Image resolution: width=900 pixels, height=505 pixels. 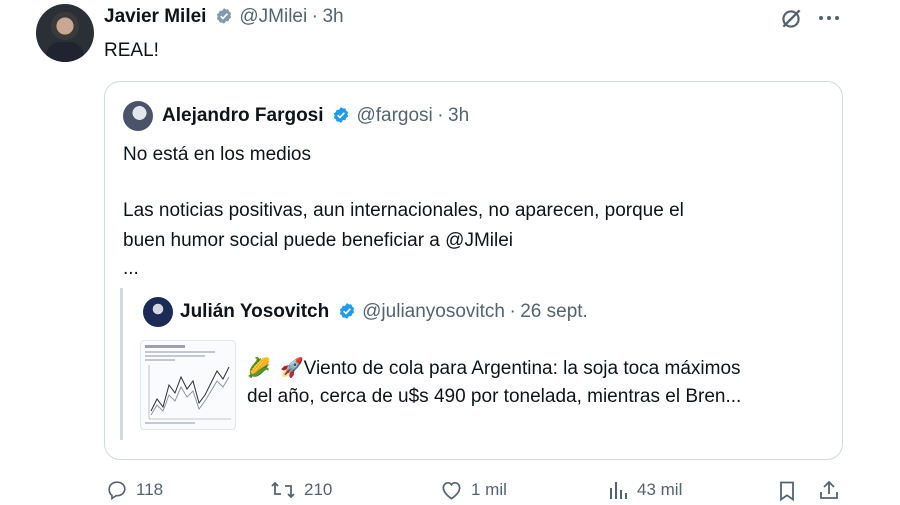 What do you see at coordinates (134, 490) in the screenshot?
I see `reply-button: 118` at bounding box center [134, 490].